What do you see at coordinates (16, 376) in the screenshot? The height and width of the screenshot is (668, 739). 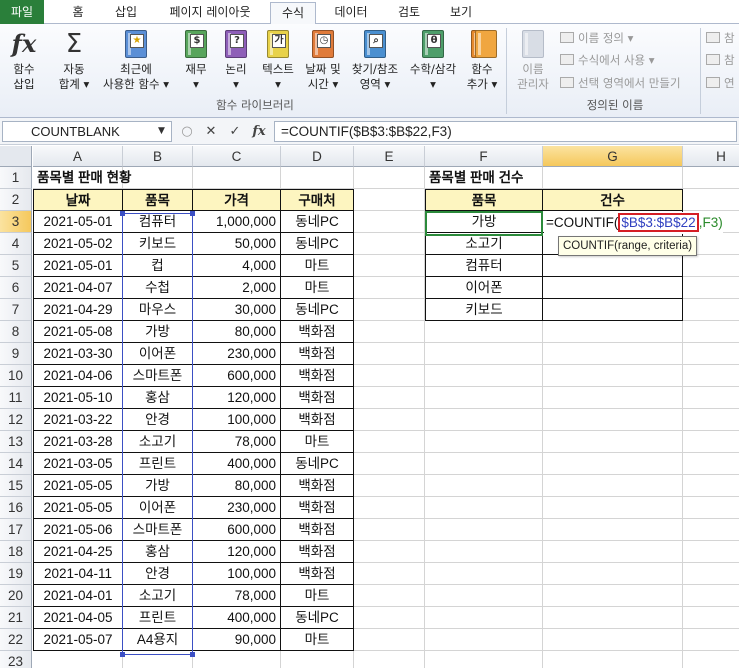 I see `row-header-10: 10` at bounding box center [16, 376].